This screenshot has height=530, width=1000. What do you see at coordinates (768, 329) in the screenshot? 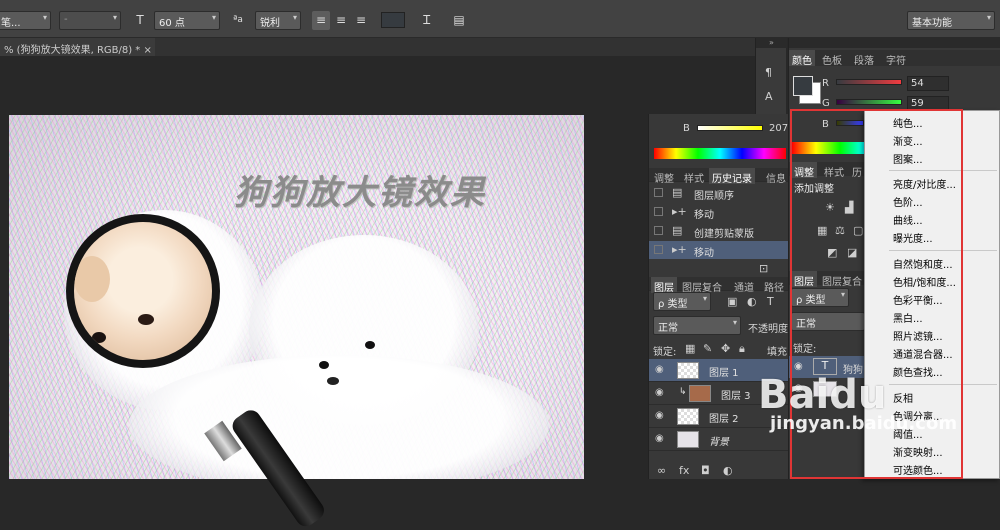
I see `opacity-label: 不透明度` at bounding box center [768, 329].